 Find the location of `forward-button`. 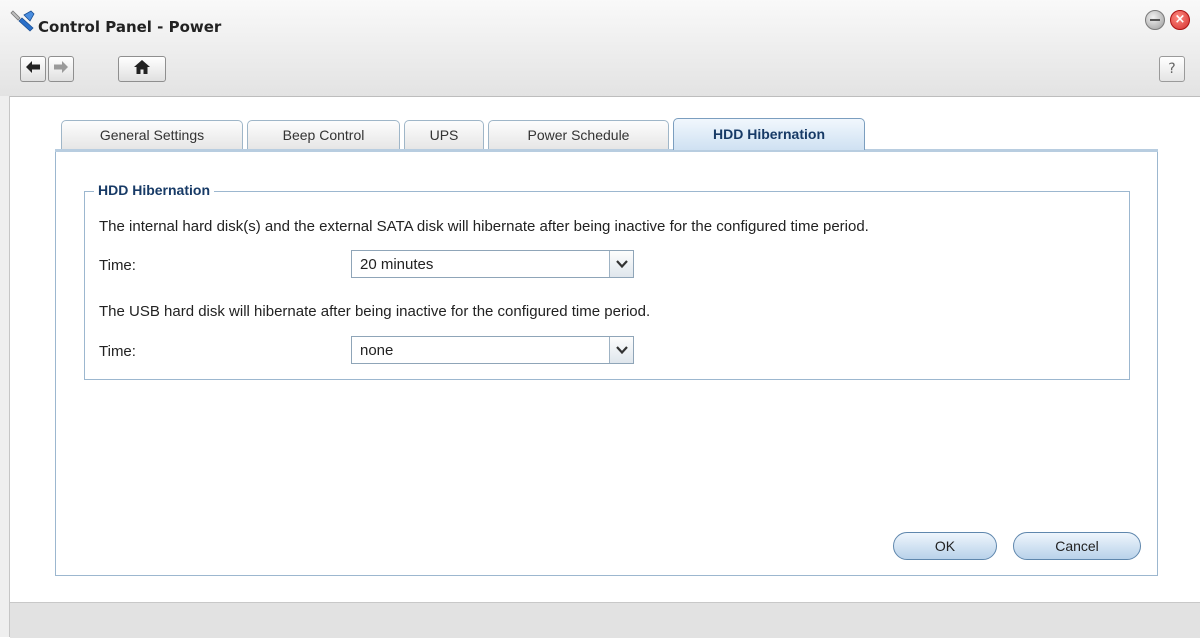

forward-button is located at coordinates (61, 69).